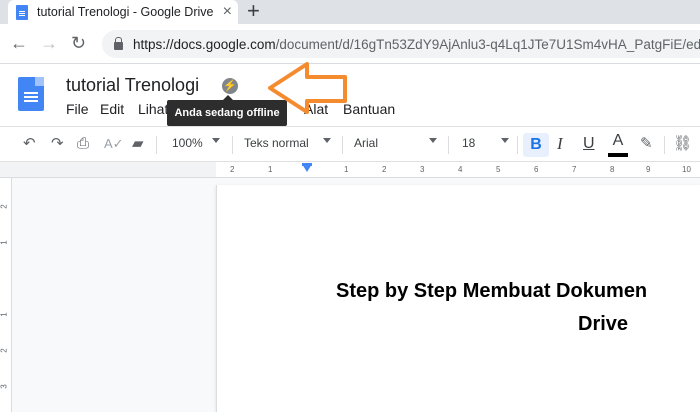 The image size is (700, 412). Describe the element at coordinates (468, 143) in the screenshot. I see `font-size-select: 18` at that location.